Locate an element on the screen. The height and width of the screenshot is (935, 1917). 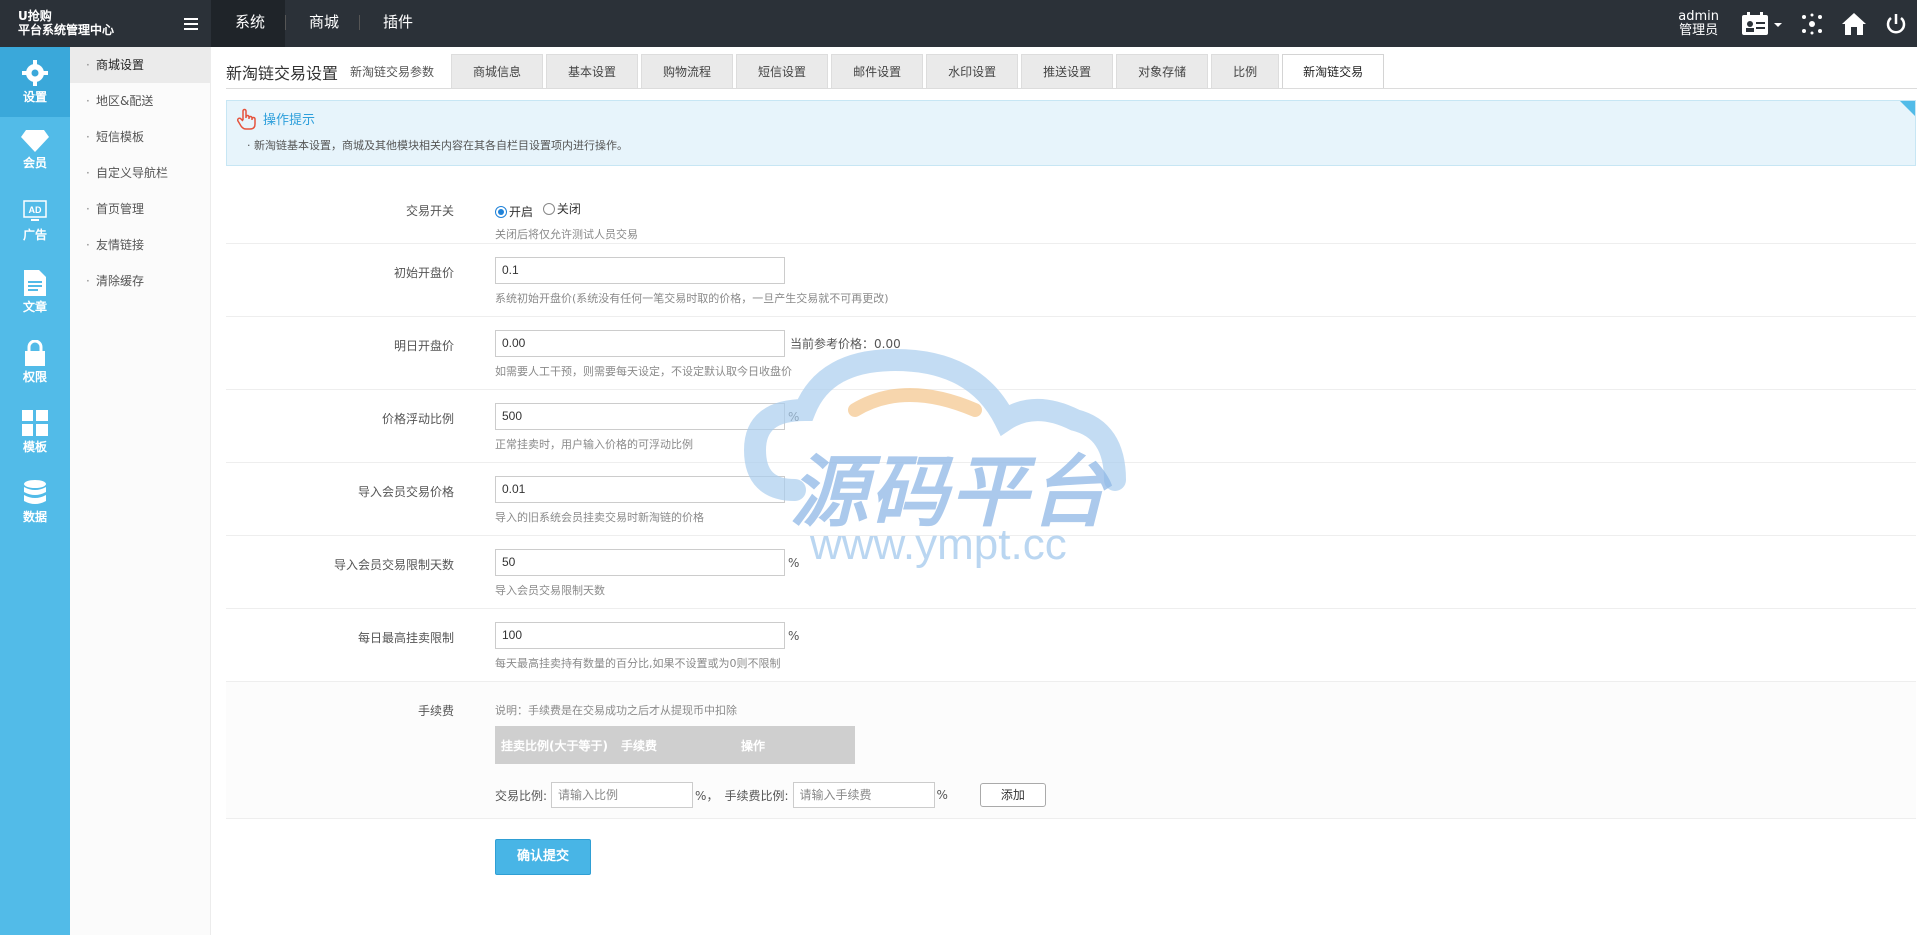
trade-switch-radios: 开启 关闭 is located at coordinates (541, 210).